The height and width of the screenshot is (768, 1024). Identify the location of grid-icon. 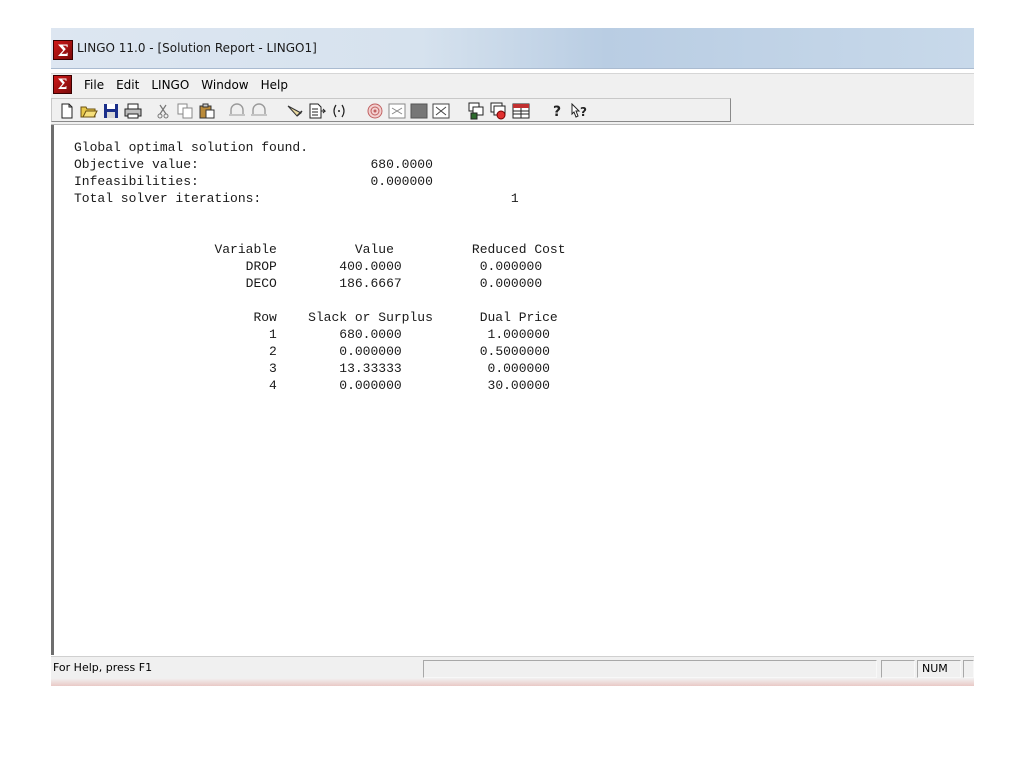
(521, 111).